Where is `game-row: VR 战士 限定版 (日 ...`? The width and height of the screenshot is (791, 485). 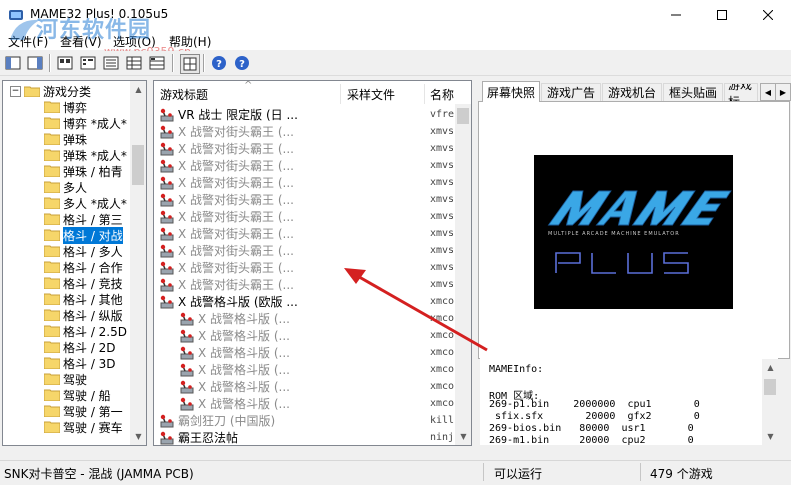 game-row: VR 战士 限定版 (日 ... is located at coordinates (228, 114).